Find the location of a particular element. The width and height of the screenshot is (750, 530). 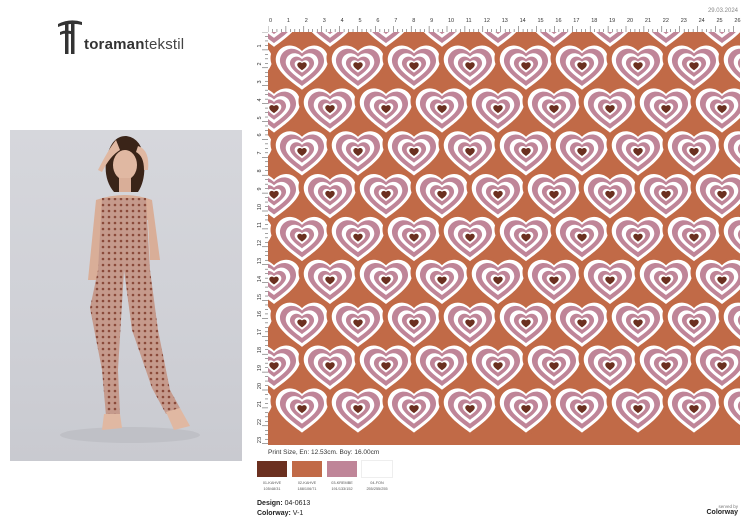

swatch-rgb: 255/255/255 is located at coordinates (377, 489).